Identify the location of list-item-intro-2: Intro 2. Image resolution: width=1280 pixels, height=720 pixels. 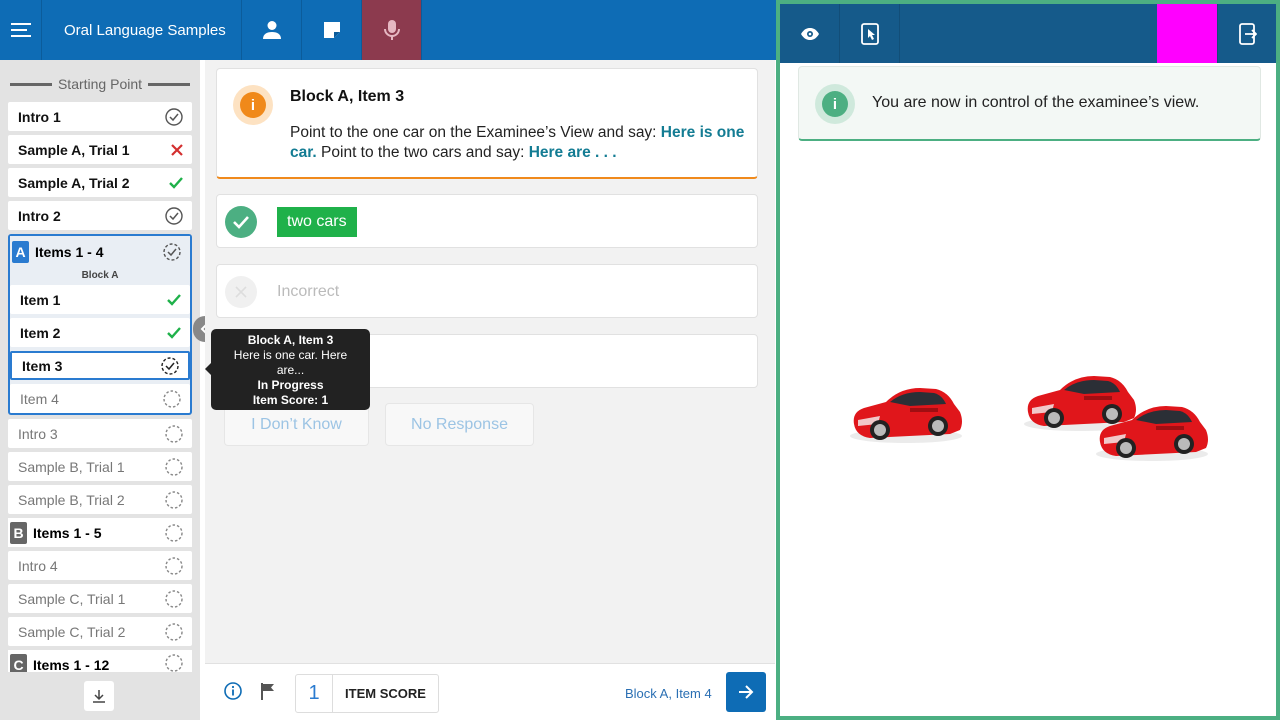
(100, 215).